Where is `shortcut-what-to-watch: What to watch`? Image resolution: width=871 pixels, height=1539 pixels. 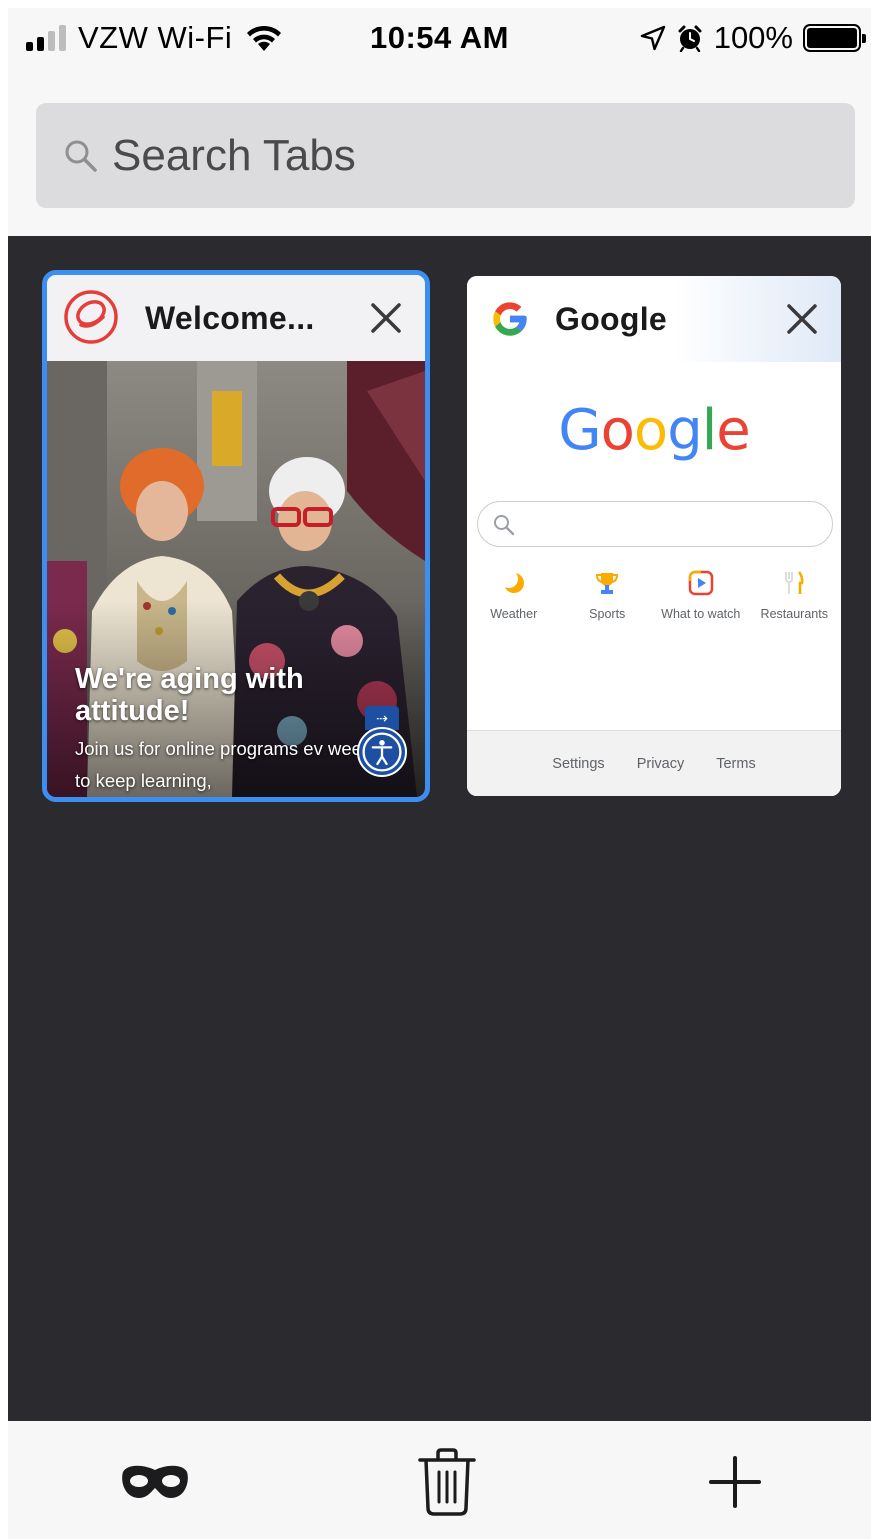
shortcut-what-to-watch: What to watch is located at coordinates (701, 594).